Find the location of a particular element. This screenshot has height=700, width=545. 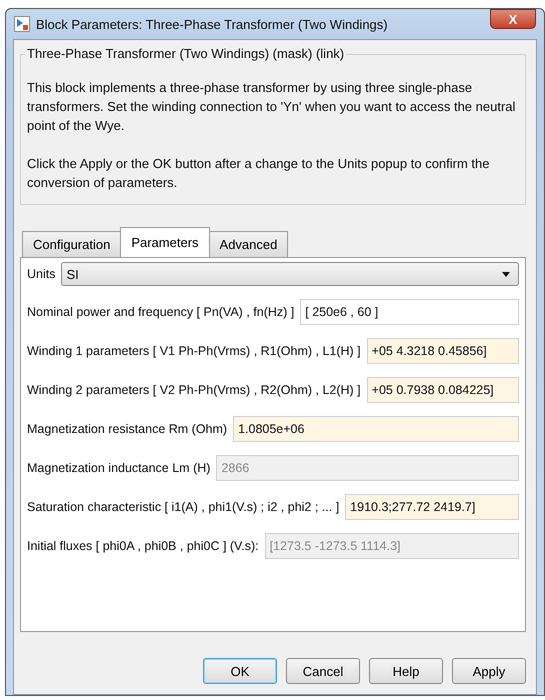

field-label: Winding 1 parameters [ V1 Ph-Ph(Vrms) , R1(Ohm) , L1(H) ] is located at coordinates (194, 351).